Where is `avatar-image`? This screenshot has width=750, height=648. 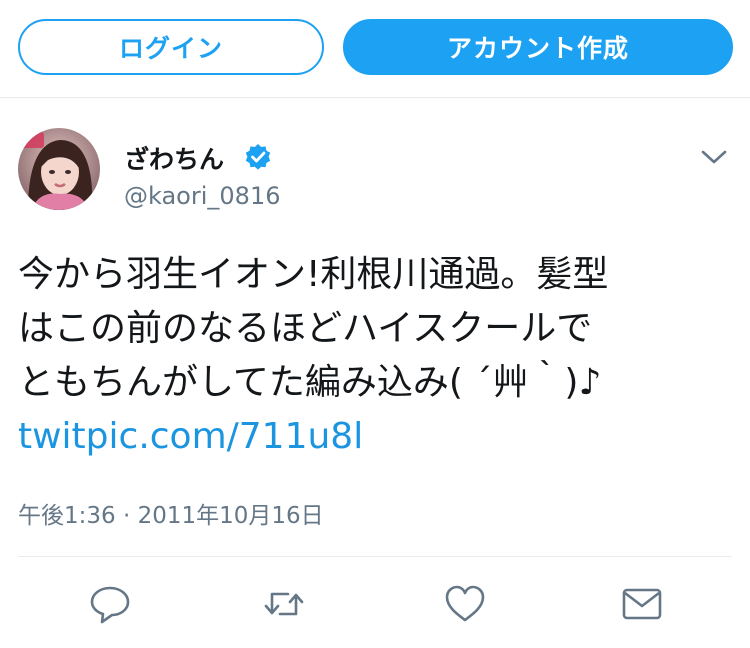 avatar-image is located at coordinates (59, 169).